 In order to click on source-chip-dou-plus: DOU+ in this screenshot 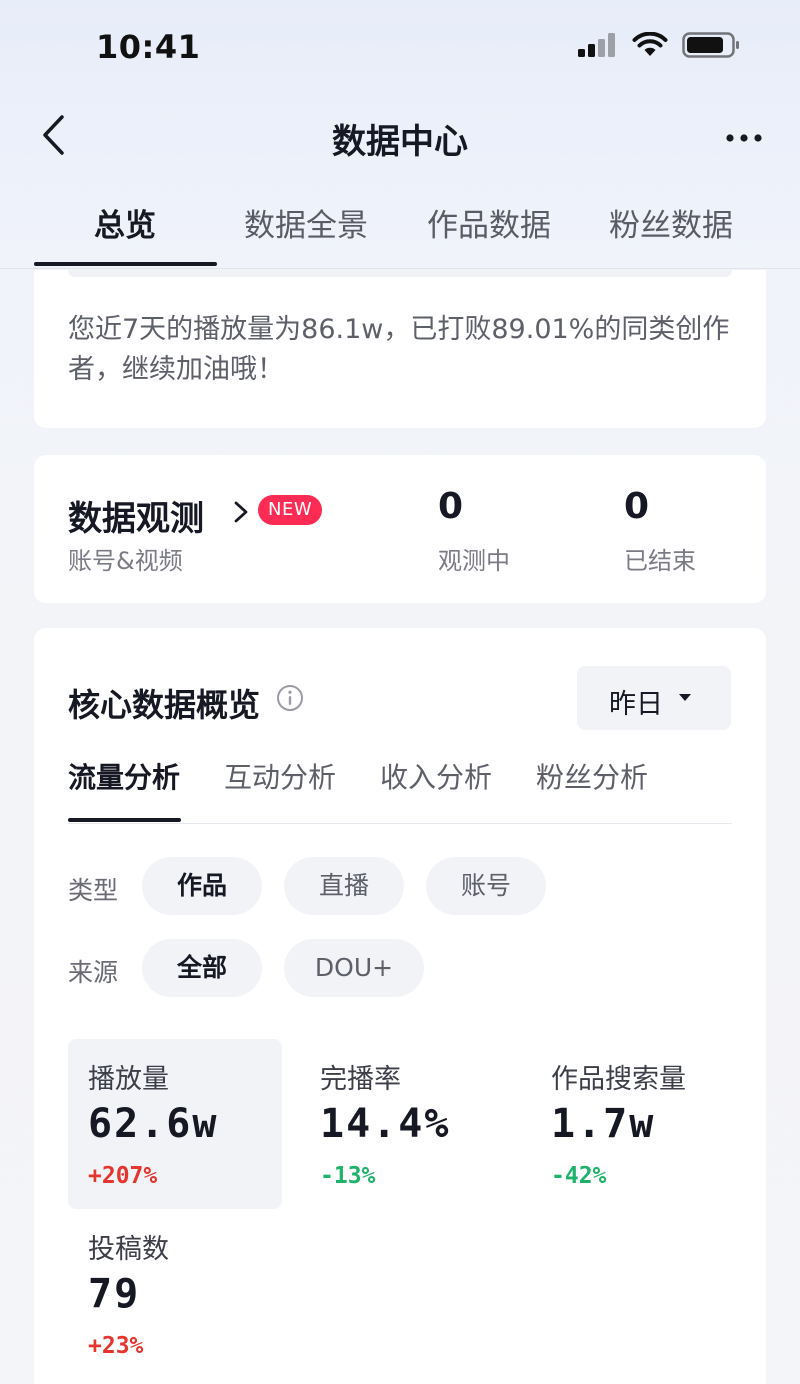, I will do `click(354, 968)`.